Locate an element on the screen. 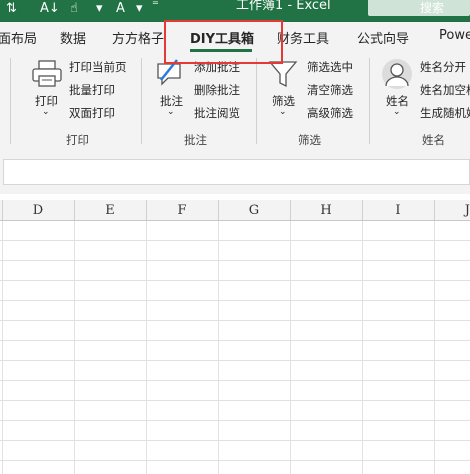  split-name-button: 姓名分开 is located at coordinates (443, 67).